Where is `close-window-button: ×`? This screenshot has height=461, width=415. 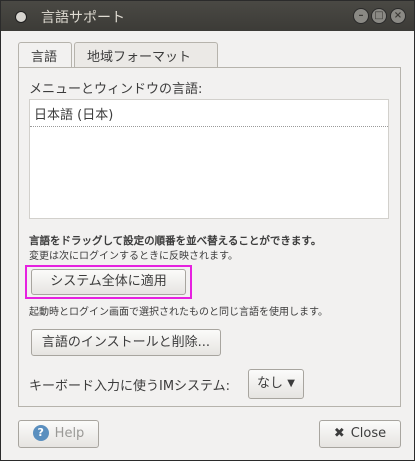 close-window-button: × is located at coordinates (398, 16).